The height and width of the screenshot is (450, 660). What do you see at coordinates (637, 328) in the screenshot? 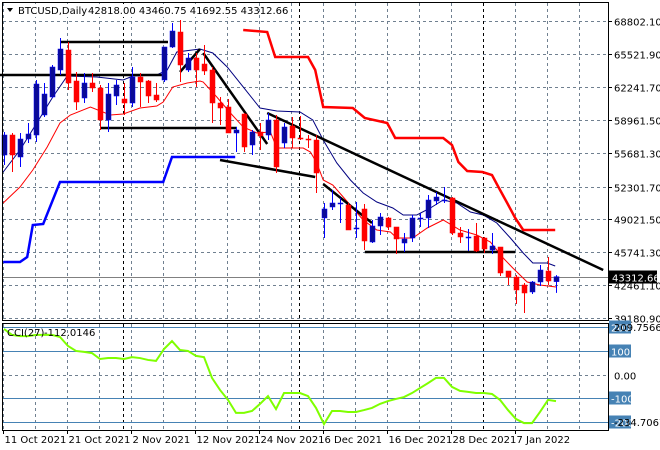
I see `cci-range-top: 209.7566` at bounding box center [637, 328].